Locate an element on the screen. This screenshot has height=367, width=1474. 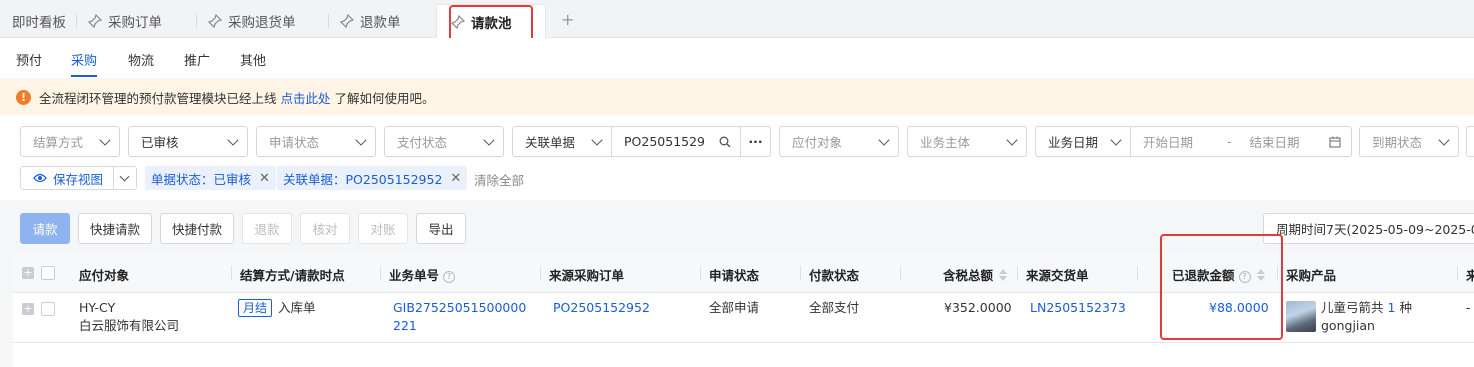
settle-cell: 月结 入库单 is located at coordinates (277, 308).